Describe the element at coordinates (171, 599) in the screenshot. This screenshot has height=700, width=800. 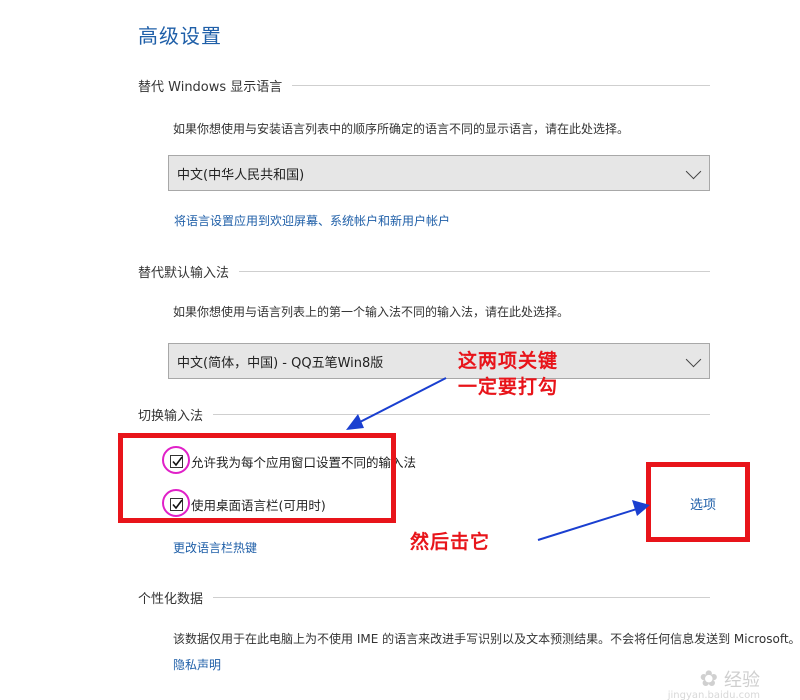
I see `section-heading-label: 个性化数据` at that location.